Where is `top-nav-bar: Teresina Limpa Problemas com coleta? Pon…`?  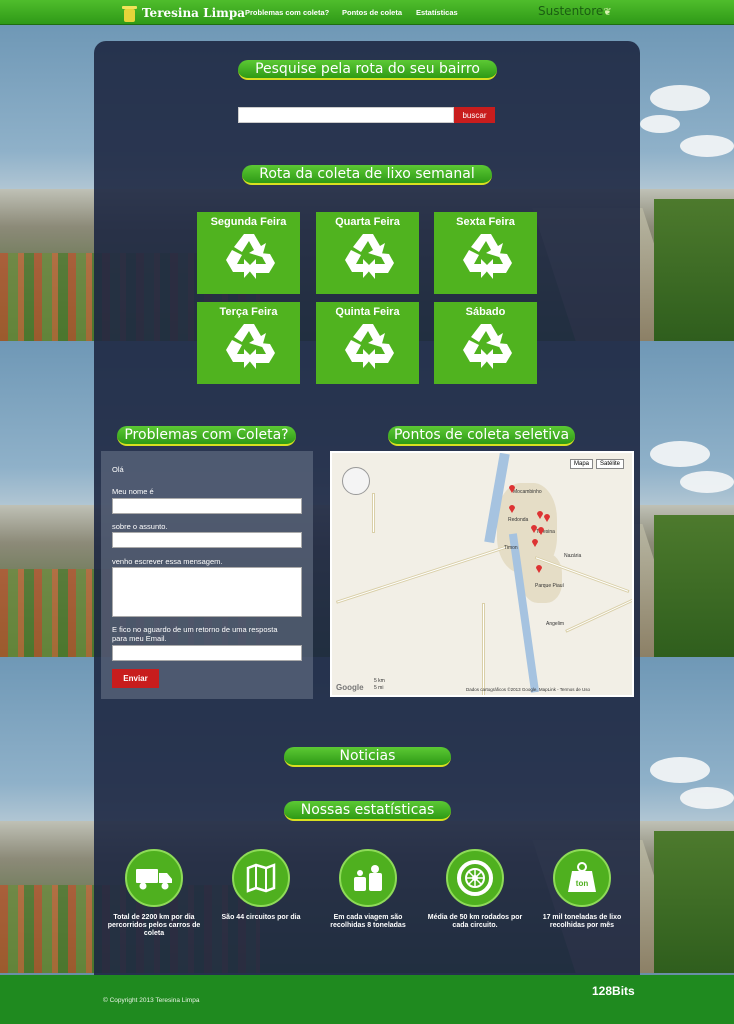
top-nav-bar: Teresina Limpa Problemas com coleta? Pon… is located at coordinates (367, 12).